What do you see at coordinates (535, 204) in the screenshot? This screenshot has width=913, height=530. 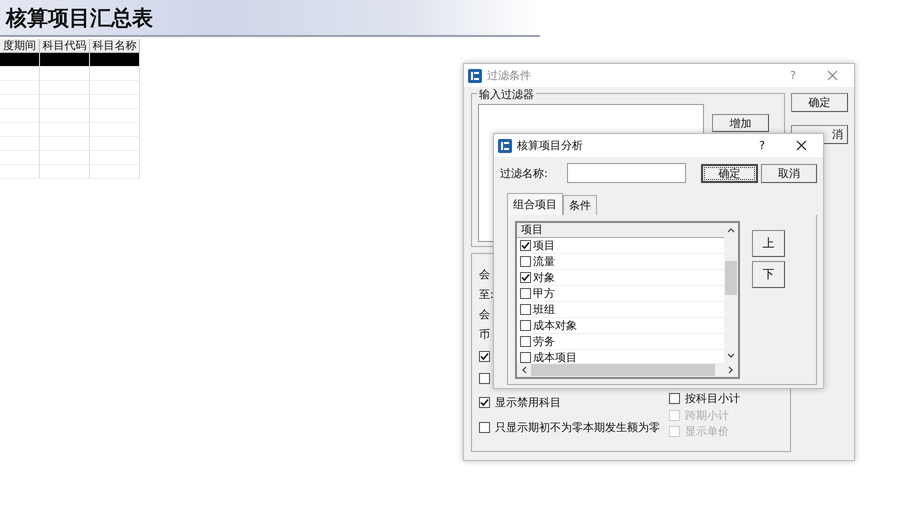 I see `tab: 组合项目` at bounding box center [535, 204].